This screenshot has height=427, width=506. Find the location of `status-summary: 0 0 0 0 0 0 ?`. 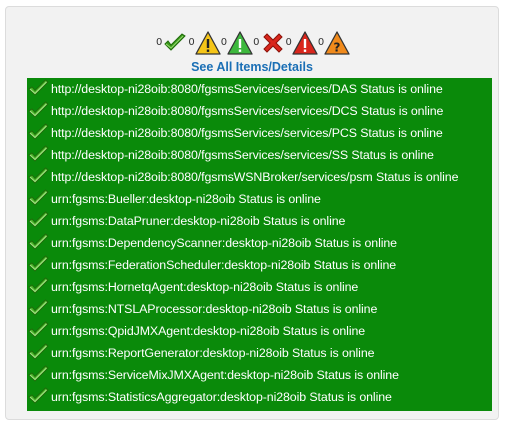

status-summary: 0 0 0 0 0 0 ? is located at coordinates (253, 43).